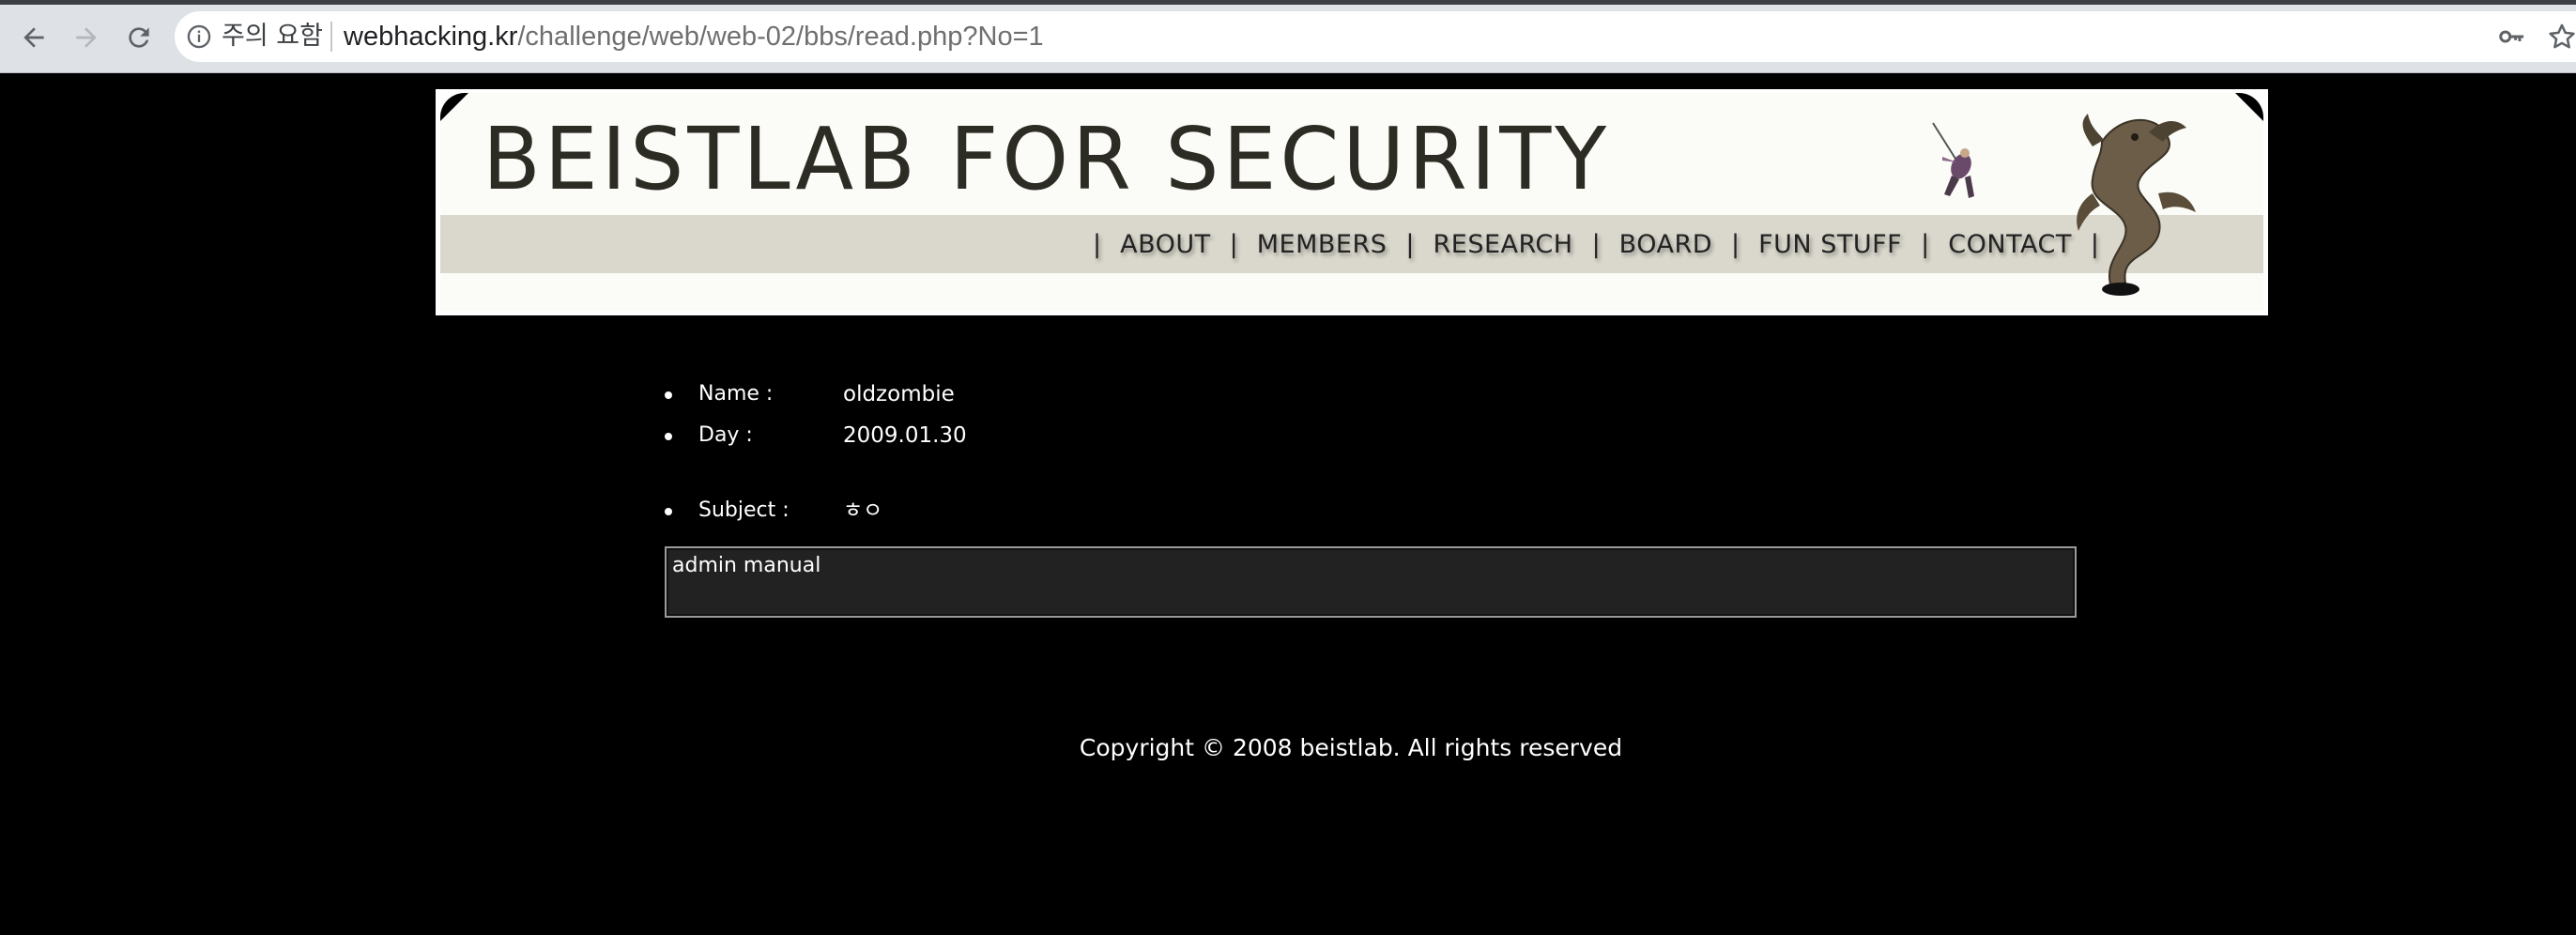 The image size is (2576, 935). What do you see at coordinates (863, 510) in the screenshot?
I see `subject-value: ㅎㅇ` at bounding box center [863, 510].